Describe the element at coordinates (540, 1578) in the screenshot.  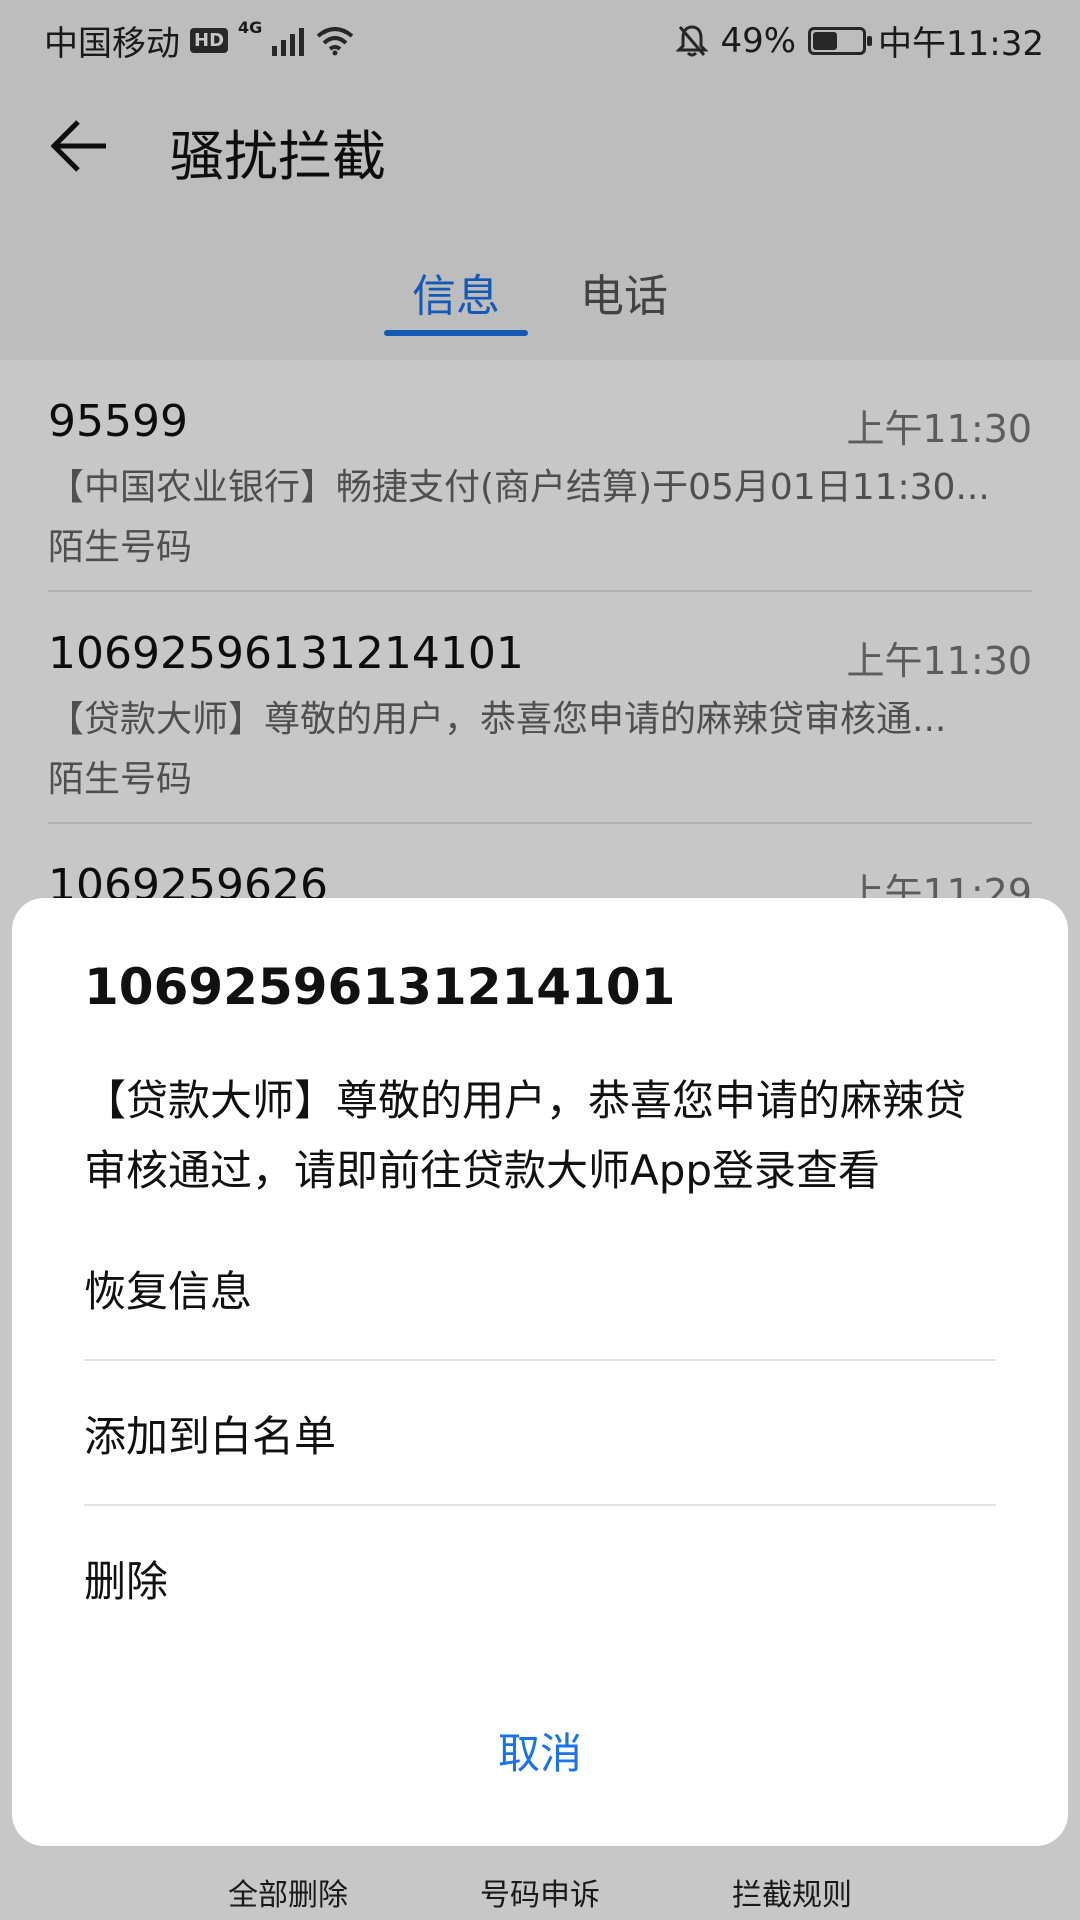
I see `delete-option: 删除` at that location.